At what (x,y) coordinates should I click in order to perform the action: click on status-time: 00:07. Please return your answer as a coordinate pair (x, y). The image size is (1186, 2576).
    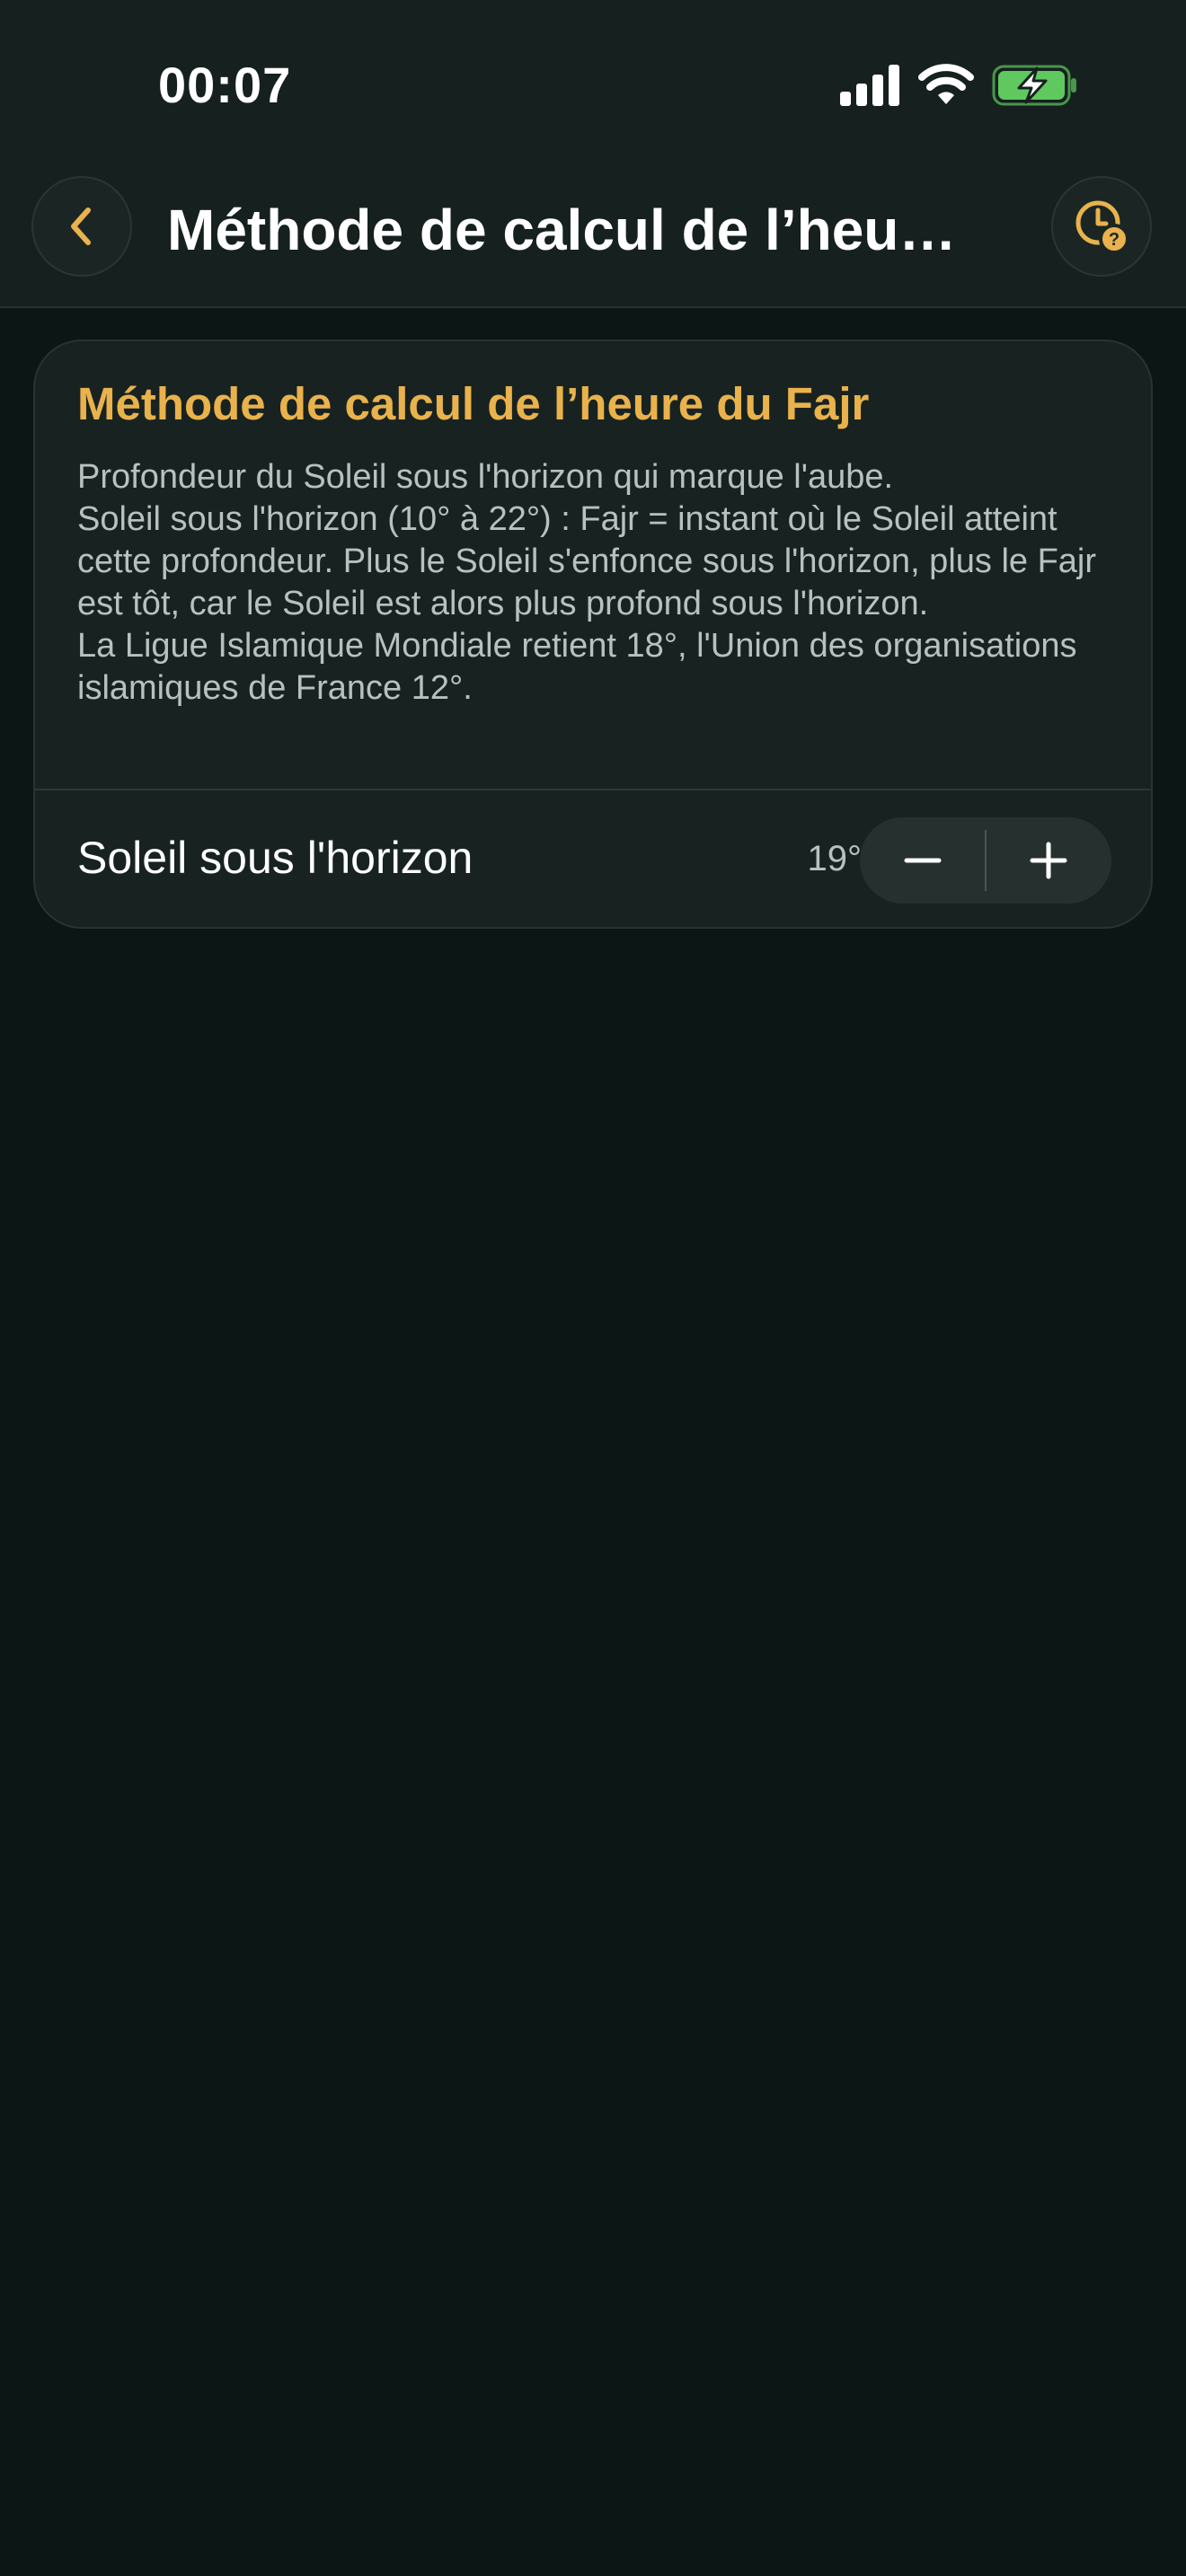
    Looking at the image, I should click on (225, 85).